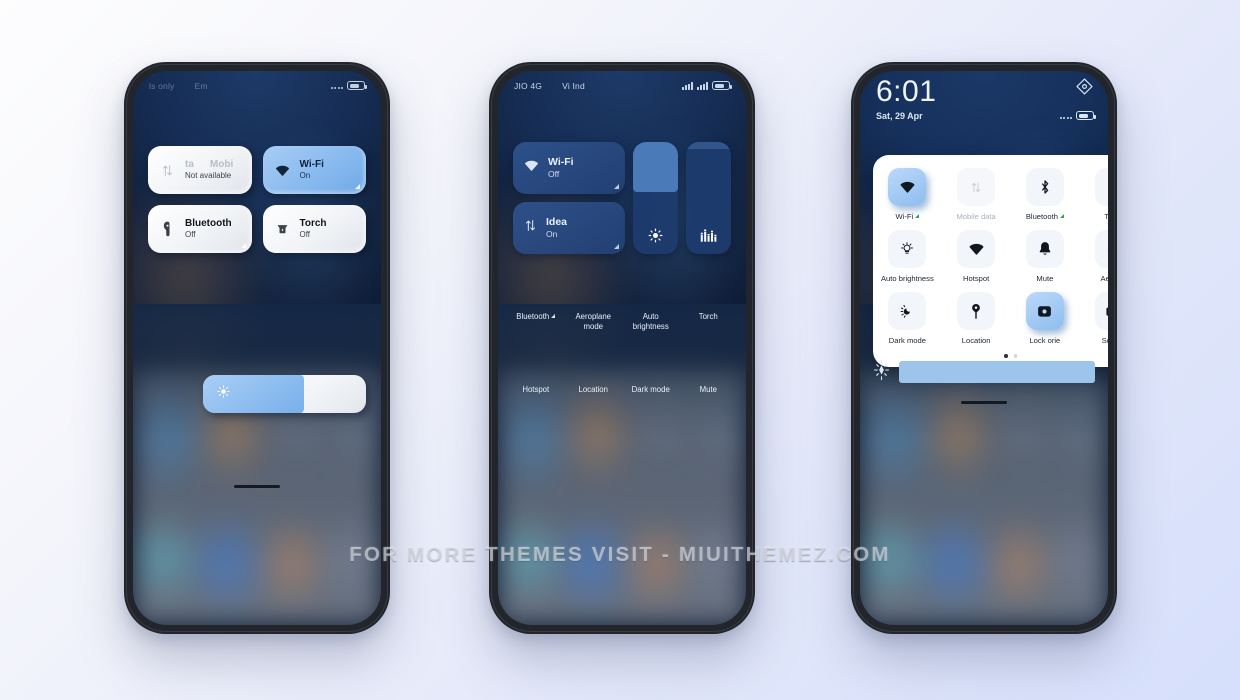  What do you see at coordinates (305, 176) in the screenshot?
I see `tile-wifi-subtitle: On` at bounding box center [305, 176].